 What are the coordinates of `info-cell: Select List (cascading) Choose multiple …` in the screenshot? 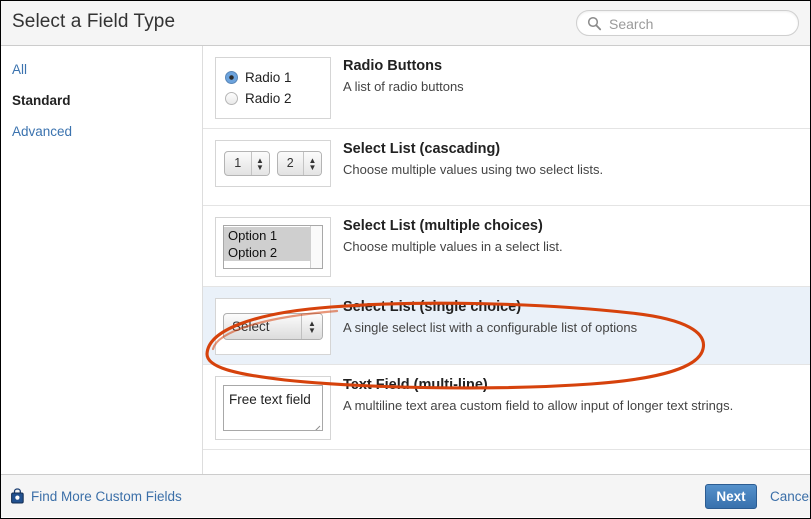 It's located at (479, 158).